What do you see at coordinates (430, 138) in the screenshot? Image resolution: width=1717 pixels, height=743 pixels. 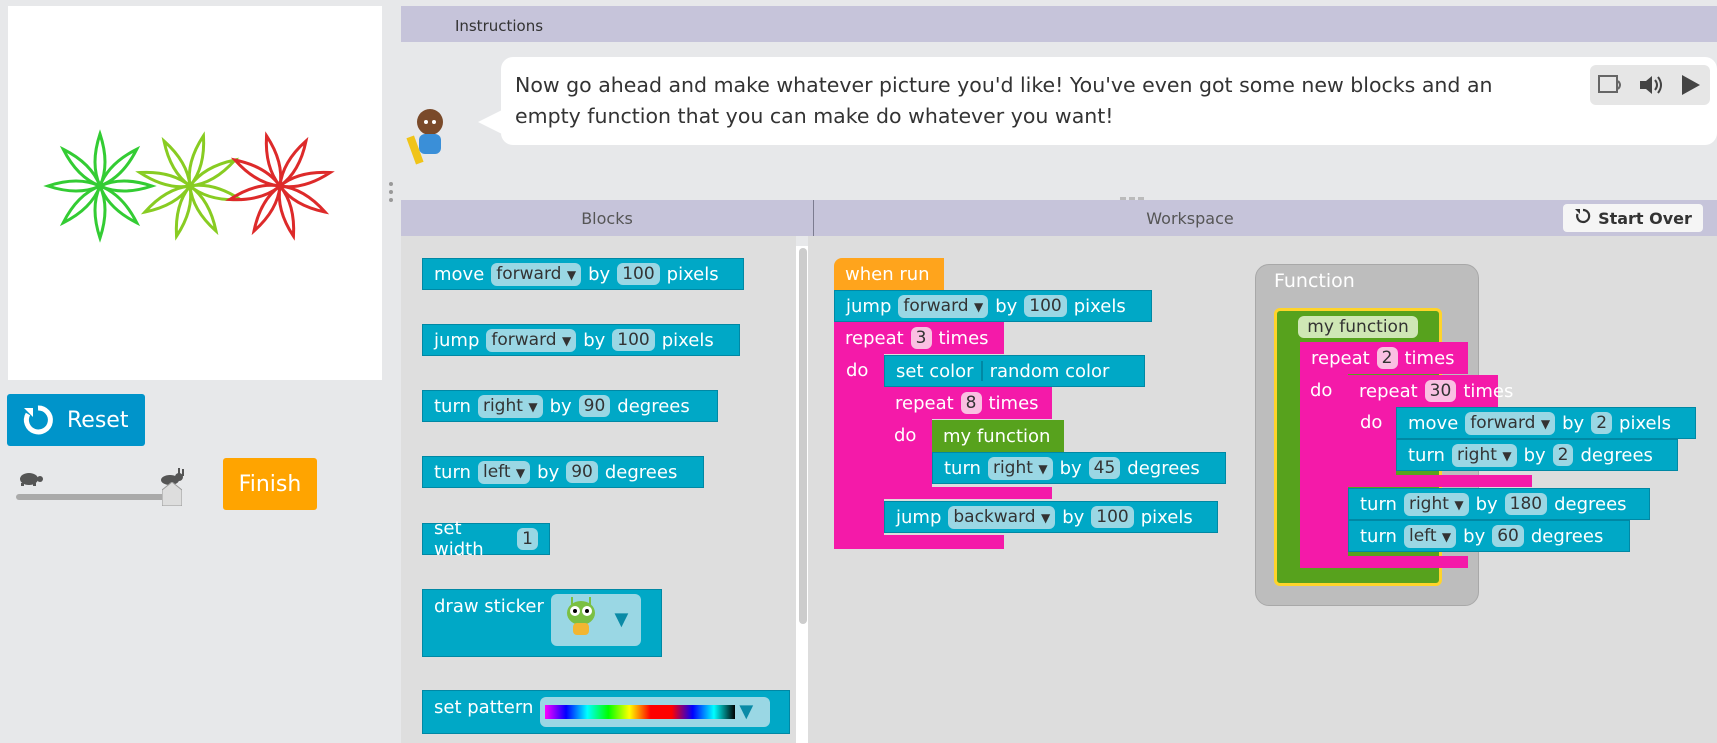 I see `avatar` at bounding box center [430, 138].